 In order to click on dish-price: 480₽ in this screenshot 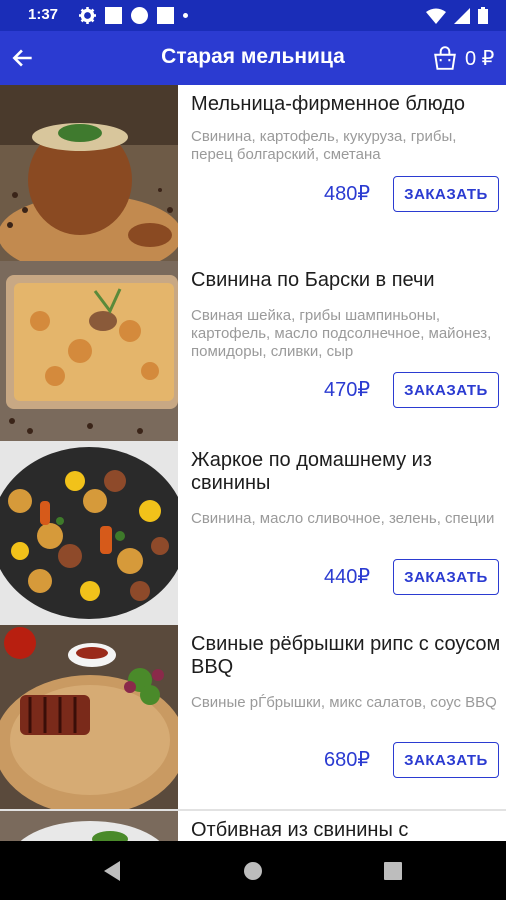, I will do `click(347, 194)`.